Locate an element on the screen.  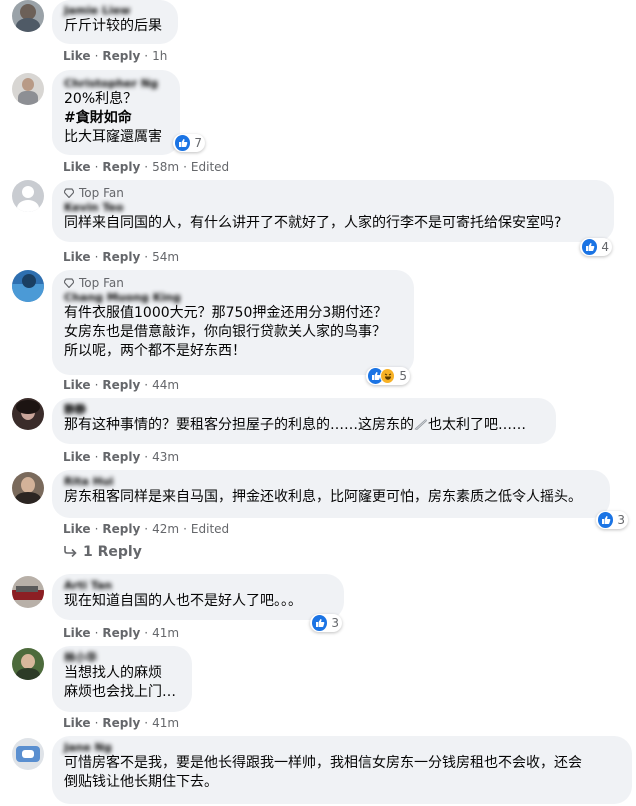
comment-author: Jane Ng is located at coordinates (342, 747).